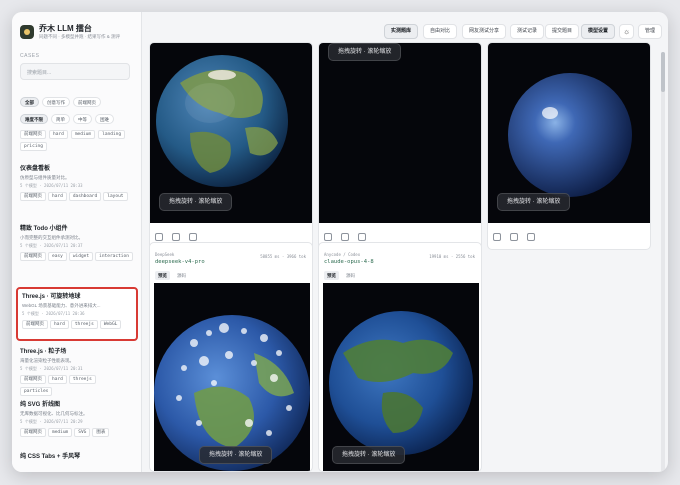 This screenshot has width=680, height=485. What do you see at coordinates (50, 457) in the screenshot?
I see `case-title: 纯 CSS Tabs + 手风琴` at bounding box center [50, 457].